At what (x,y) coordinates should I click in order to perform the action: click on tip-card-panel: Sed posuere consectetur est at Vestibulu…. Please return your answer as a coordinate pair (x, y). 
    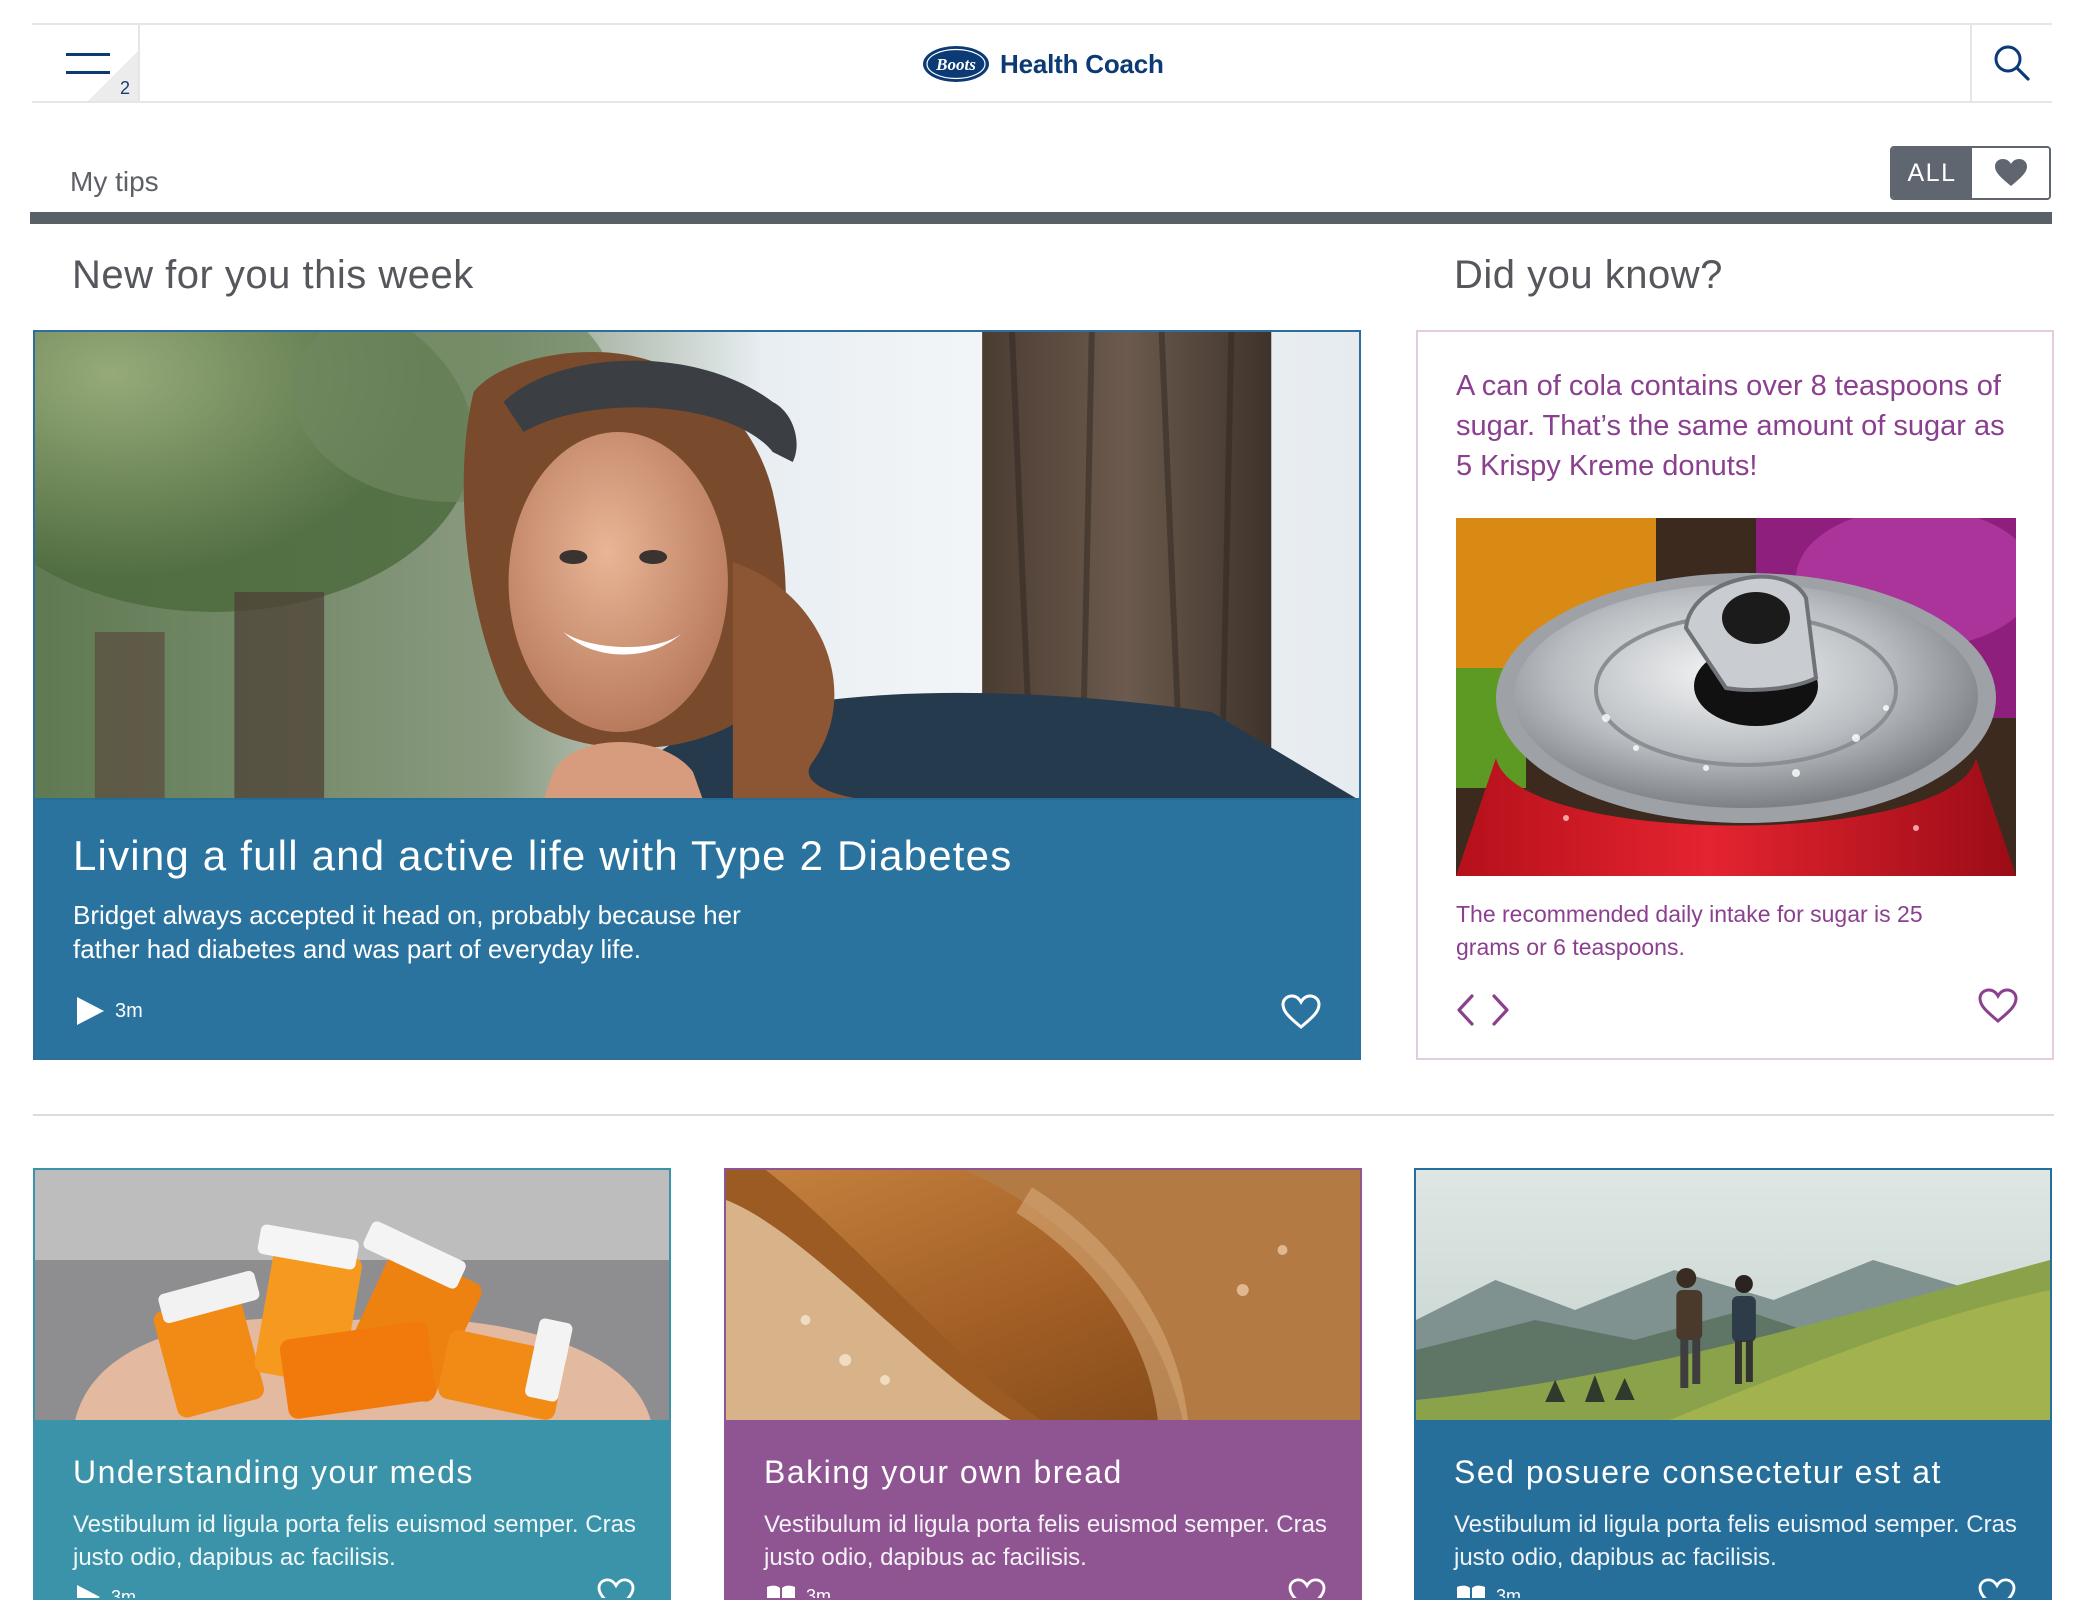
    Looking at the image, I should click on (1733, 1510).